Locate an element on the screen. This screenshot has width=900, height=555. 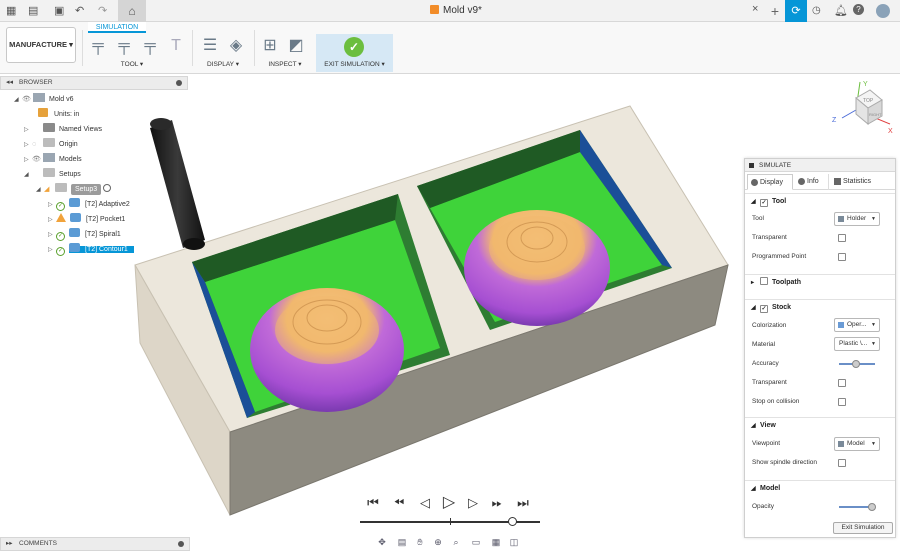
previous-move-icon: ⏪︎ is located at coordinates (399, 503).